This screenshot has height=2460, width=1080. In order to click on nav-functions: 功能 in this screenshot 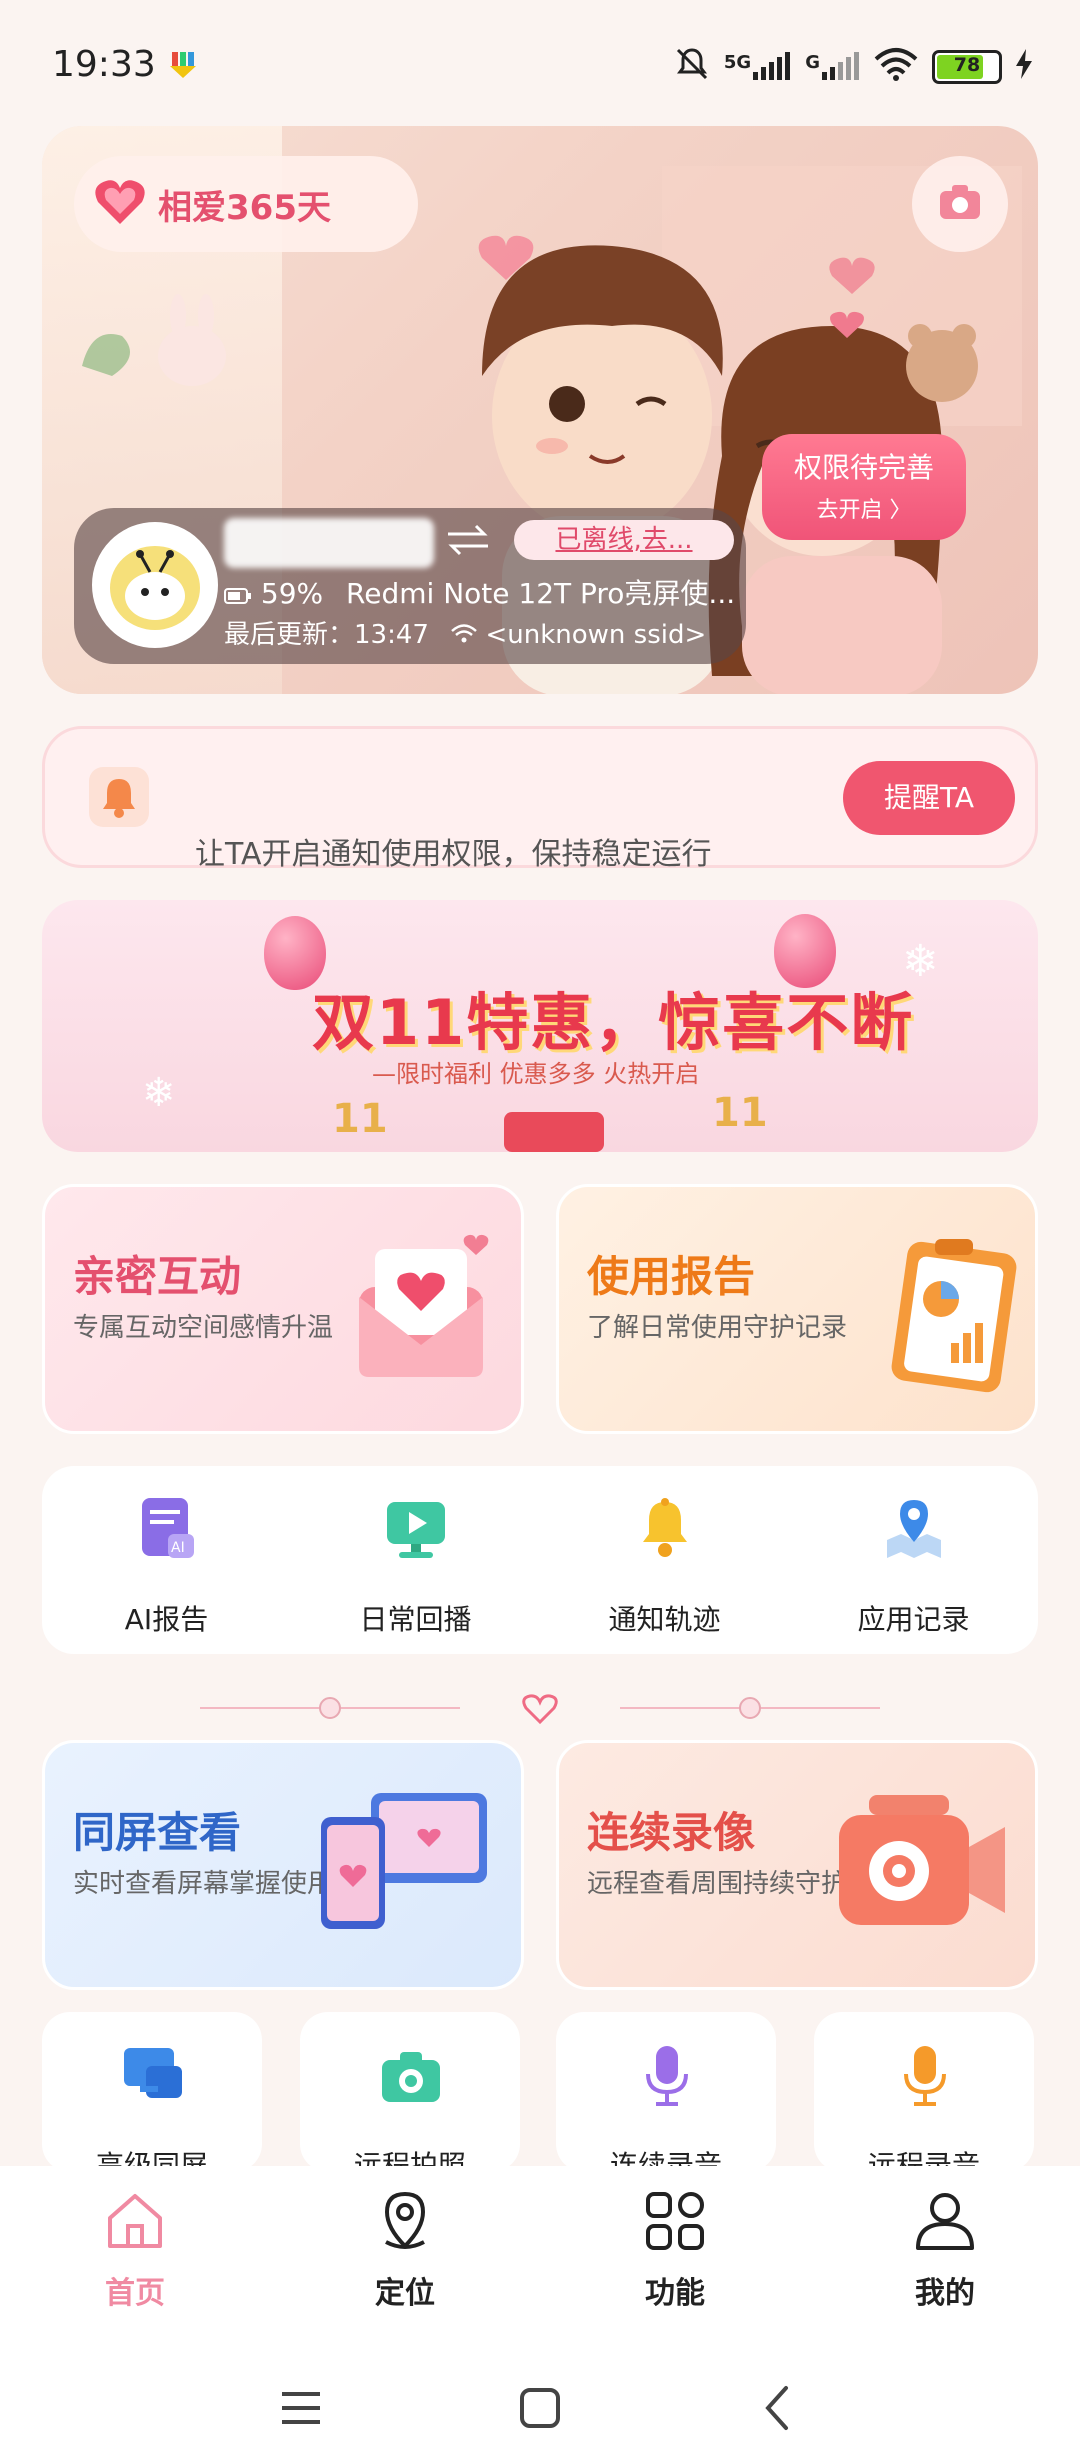, I will do `click(675, 2253)`.